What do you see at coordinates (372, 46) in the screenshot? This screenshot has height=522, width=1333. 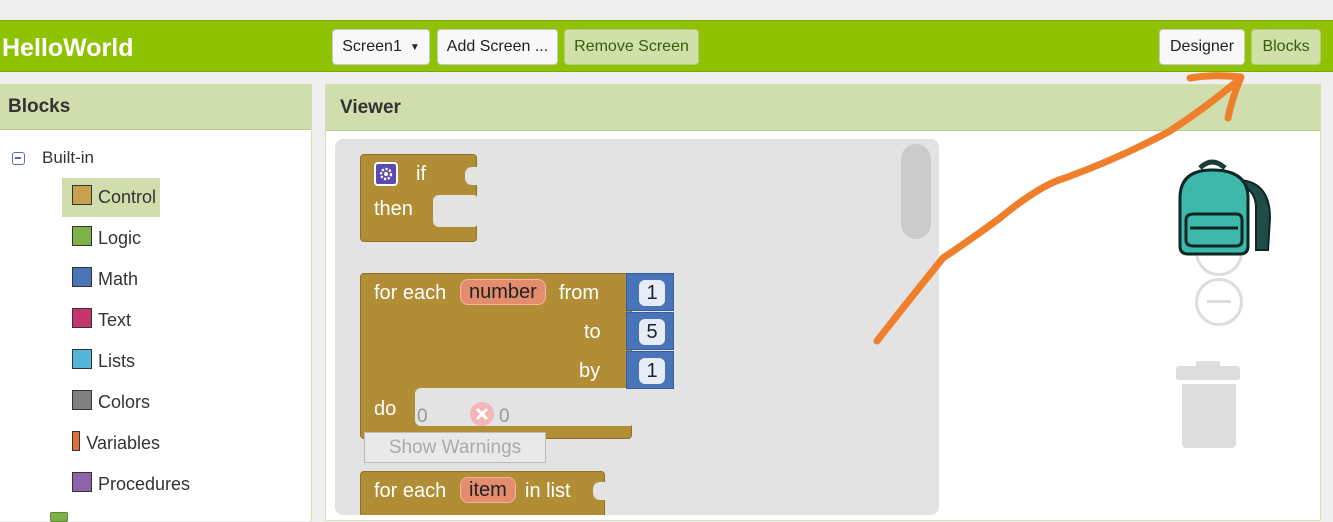 I see `screen-select-label: Screen1` at bounding box center [372, 46].